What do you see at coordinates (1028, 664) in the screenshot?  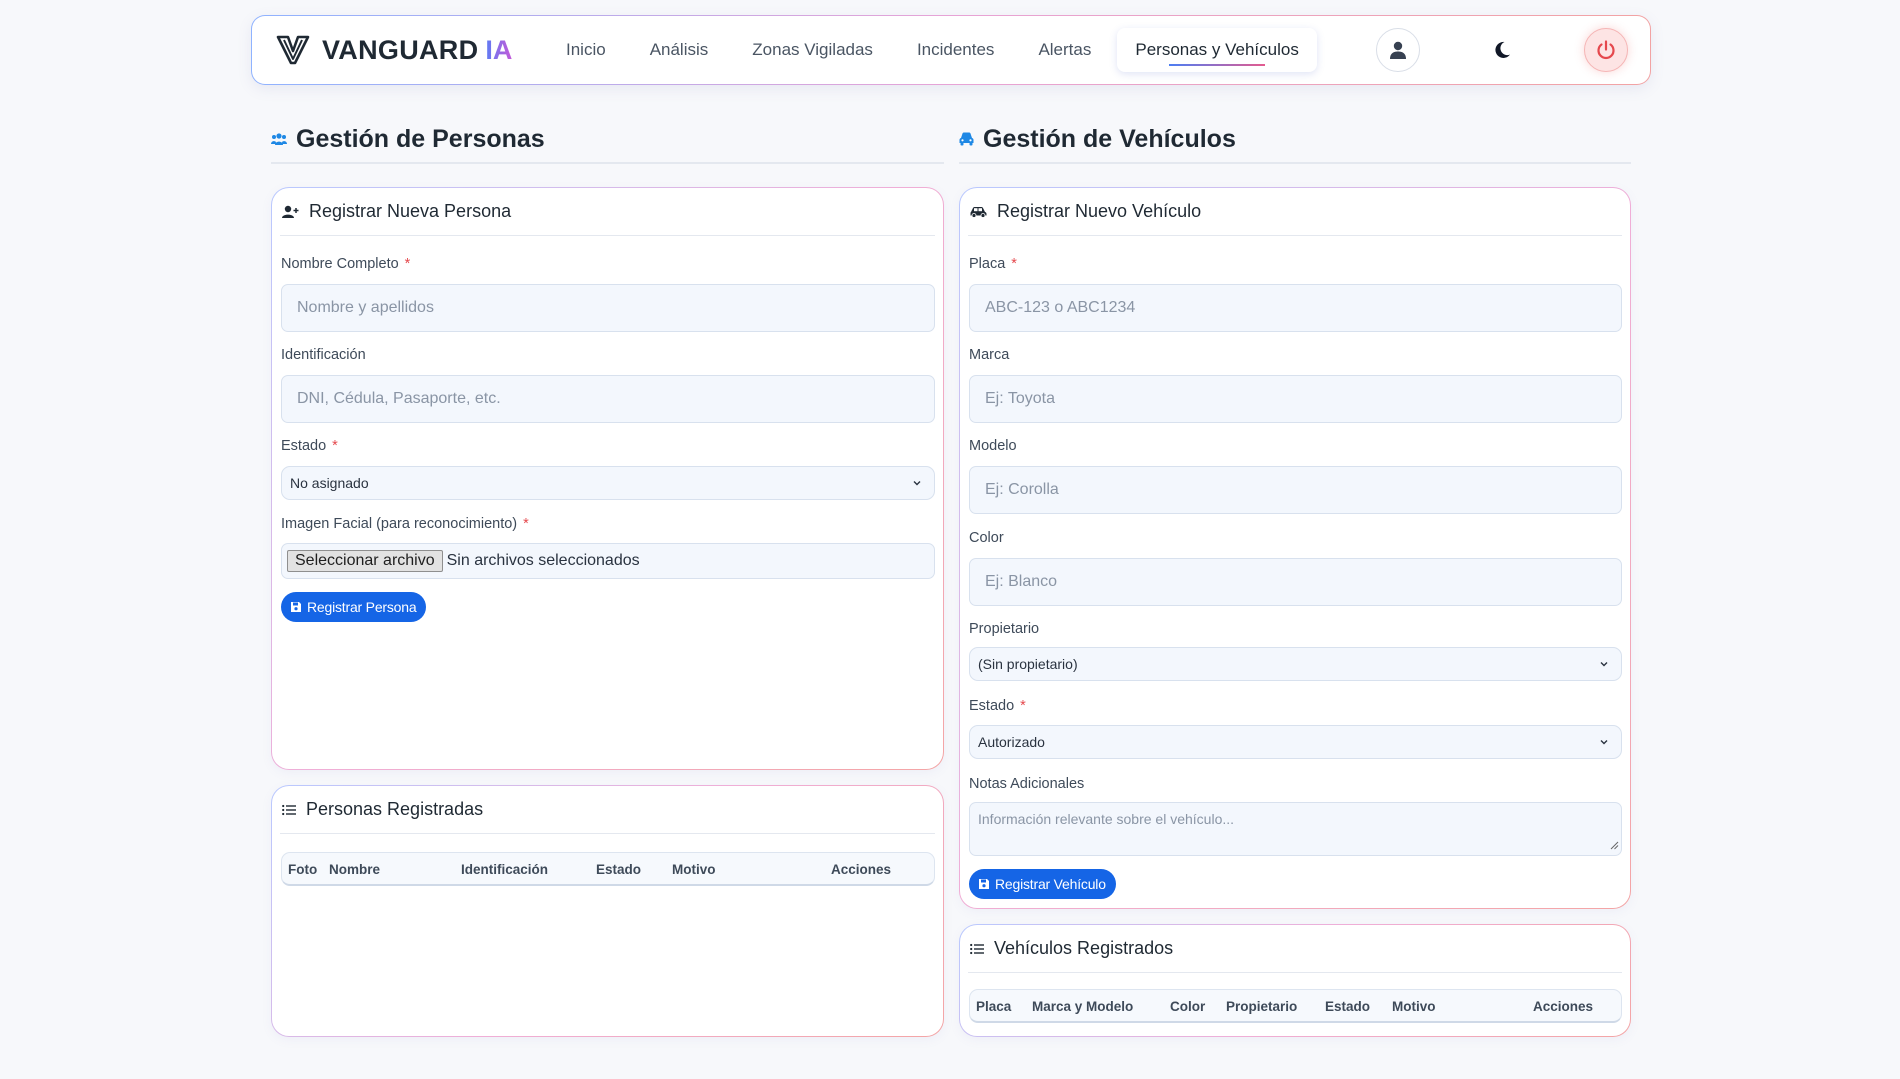 I see `propietario-value: (Sin propietario)` at bounding box center [1028, 664].